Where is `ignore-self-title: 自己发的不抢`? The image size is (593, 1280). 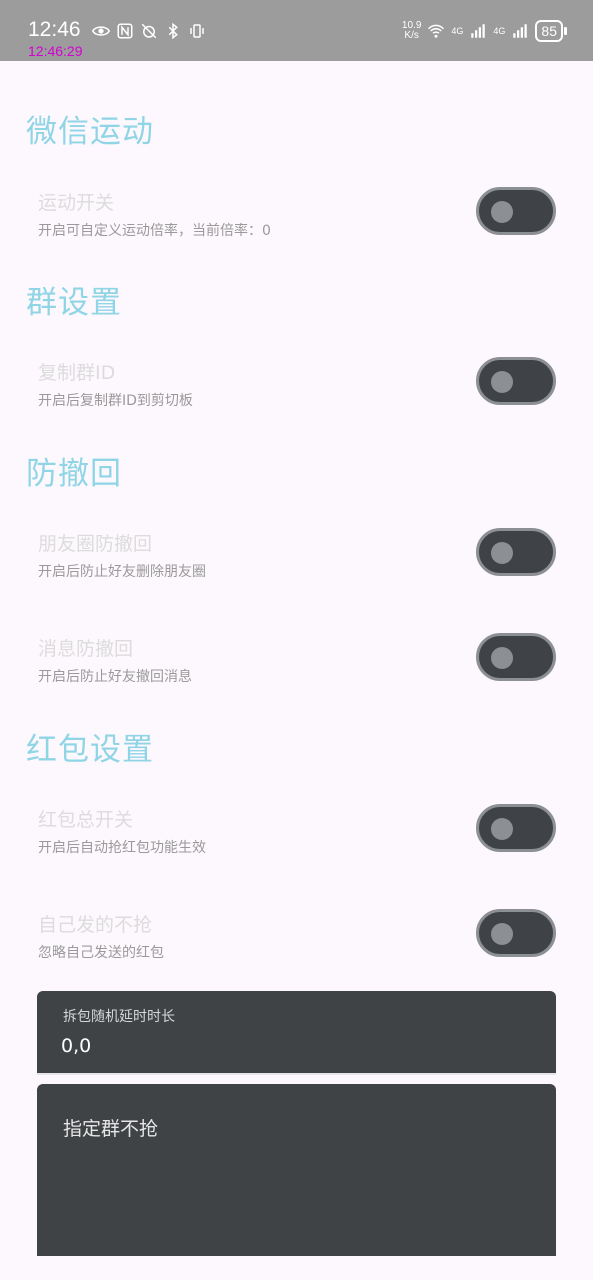
ignore-self-title: 自己发的不抢 is located at coordinates (95, 925).